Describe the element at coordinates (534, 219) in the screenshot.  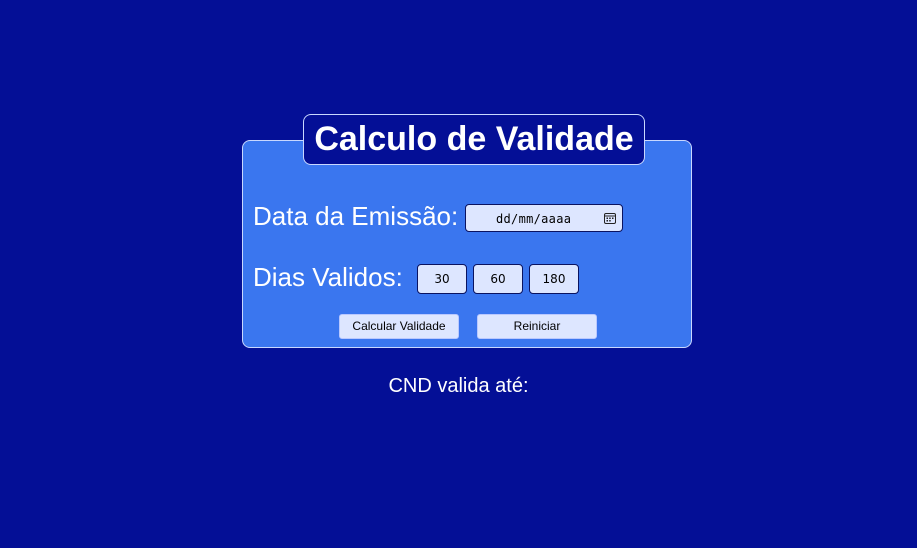
I see `date-placeholder: dd/mm/aaaa` at that location.